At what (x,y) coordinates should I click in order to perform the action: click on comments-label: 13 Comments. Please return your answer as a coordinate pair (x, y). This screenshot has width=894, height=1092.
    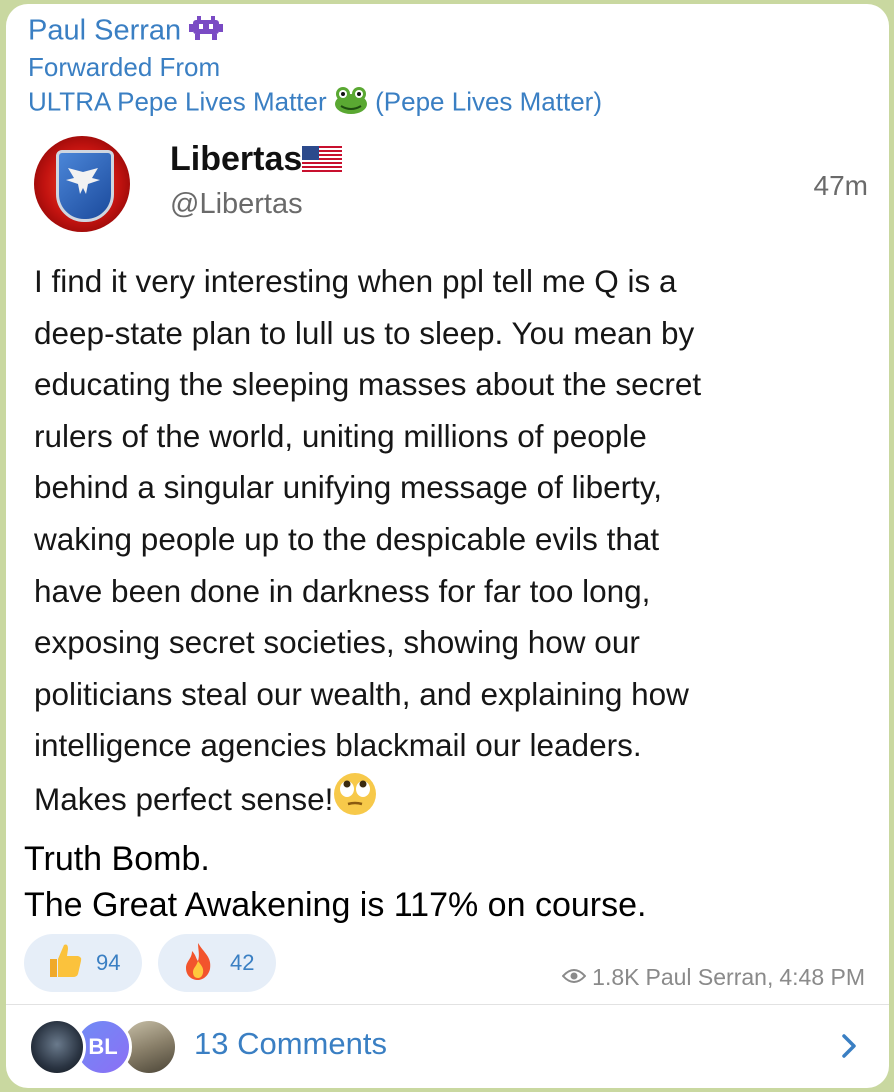
    Looking at the image, I should click on (290, 1044).